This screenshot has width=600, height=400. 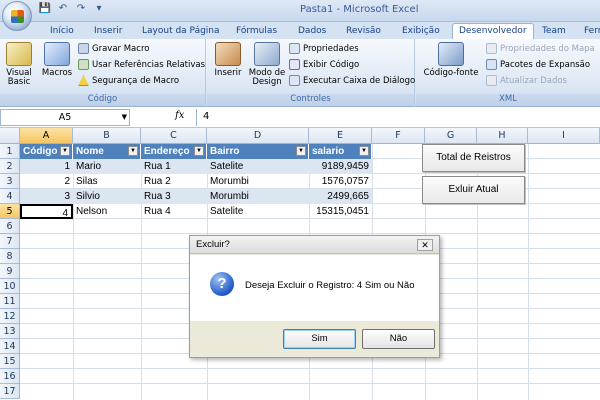 I want to click on table-header-endereco: Endereço ▼, so click(x=174, y=151).